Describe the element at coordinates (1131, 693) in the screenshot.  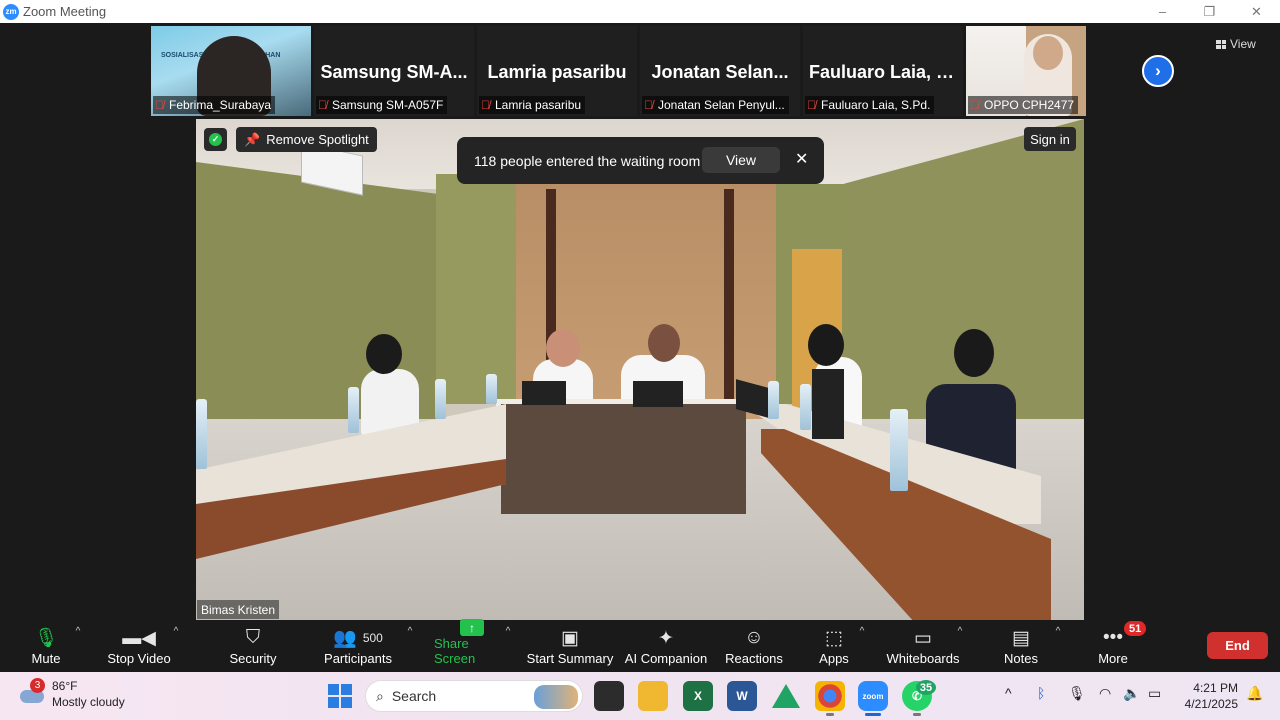
I see `speaker-icon: 🔈` at that location.